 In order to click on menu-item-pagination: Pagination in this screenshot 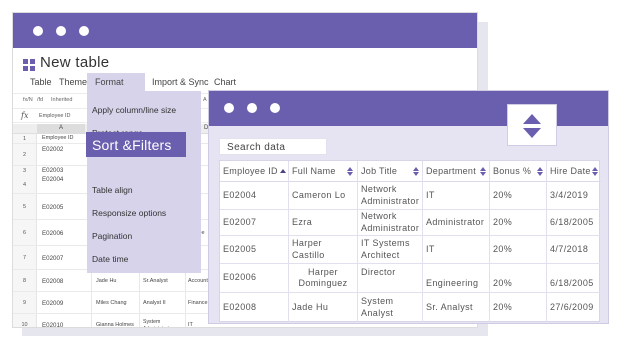, I will do `click(144, 236)`.